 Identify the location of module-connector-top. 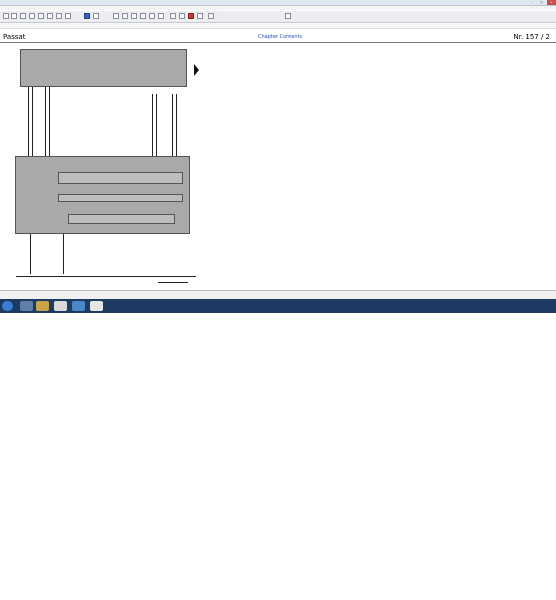
(120, 178).